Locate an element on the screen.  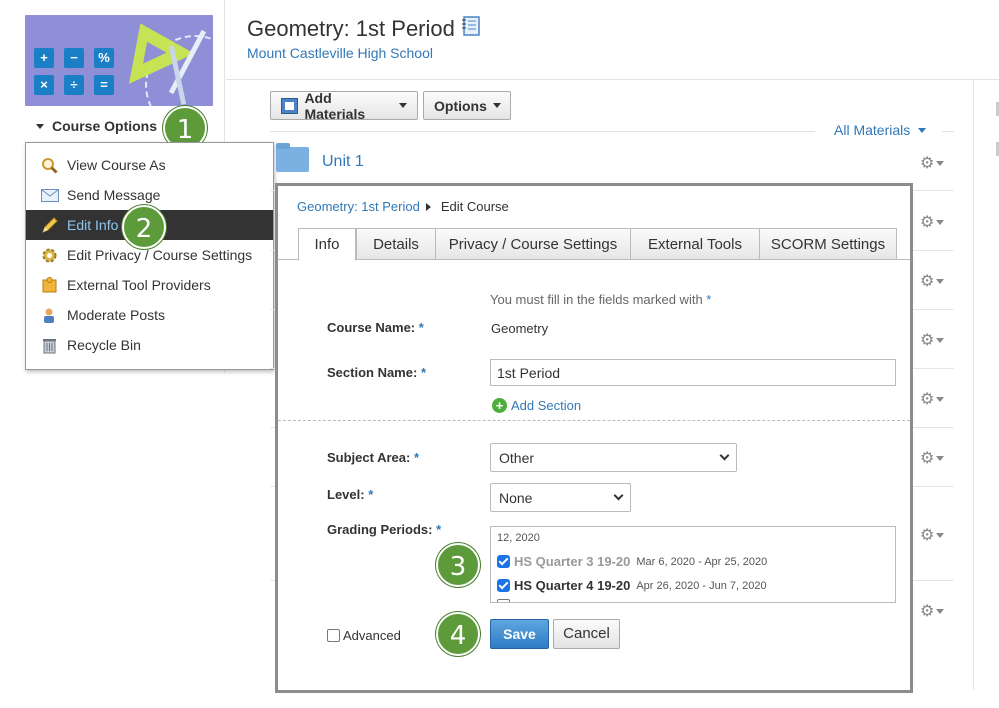
menu-item-recycle-bin: Recycle Bin is located at coordinates (149, 345).